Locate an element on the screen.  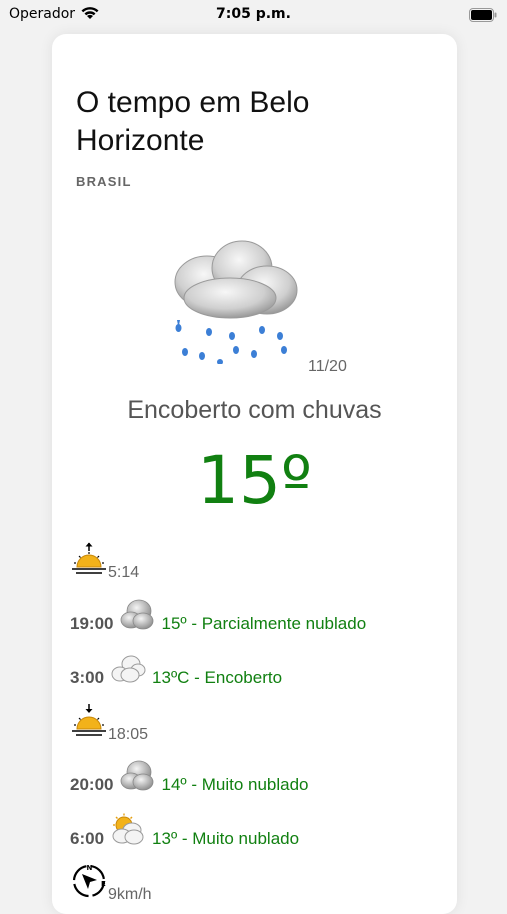
svg-text: E is located at coordinates (103, 884).